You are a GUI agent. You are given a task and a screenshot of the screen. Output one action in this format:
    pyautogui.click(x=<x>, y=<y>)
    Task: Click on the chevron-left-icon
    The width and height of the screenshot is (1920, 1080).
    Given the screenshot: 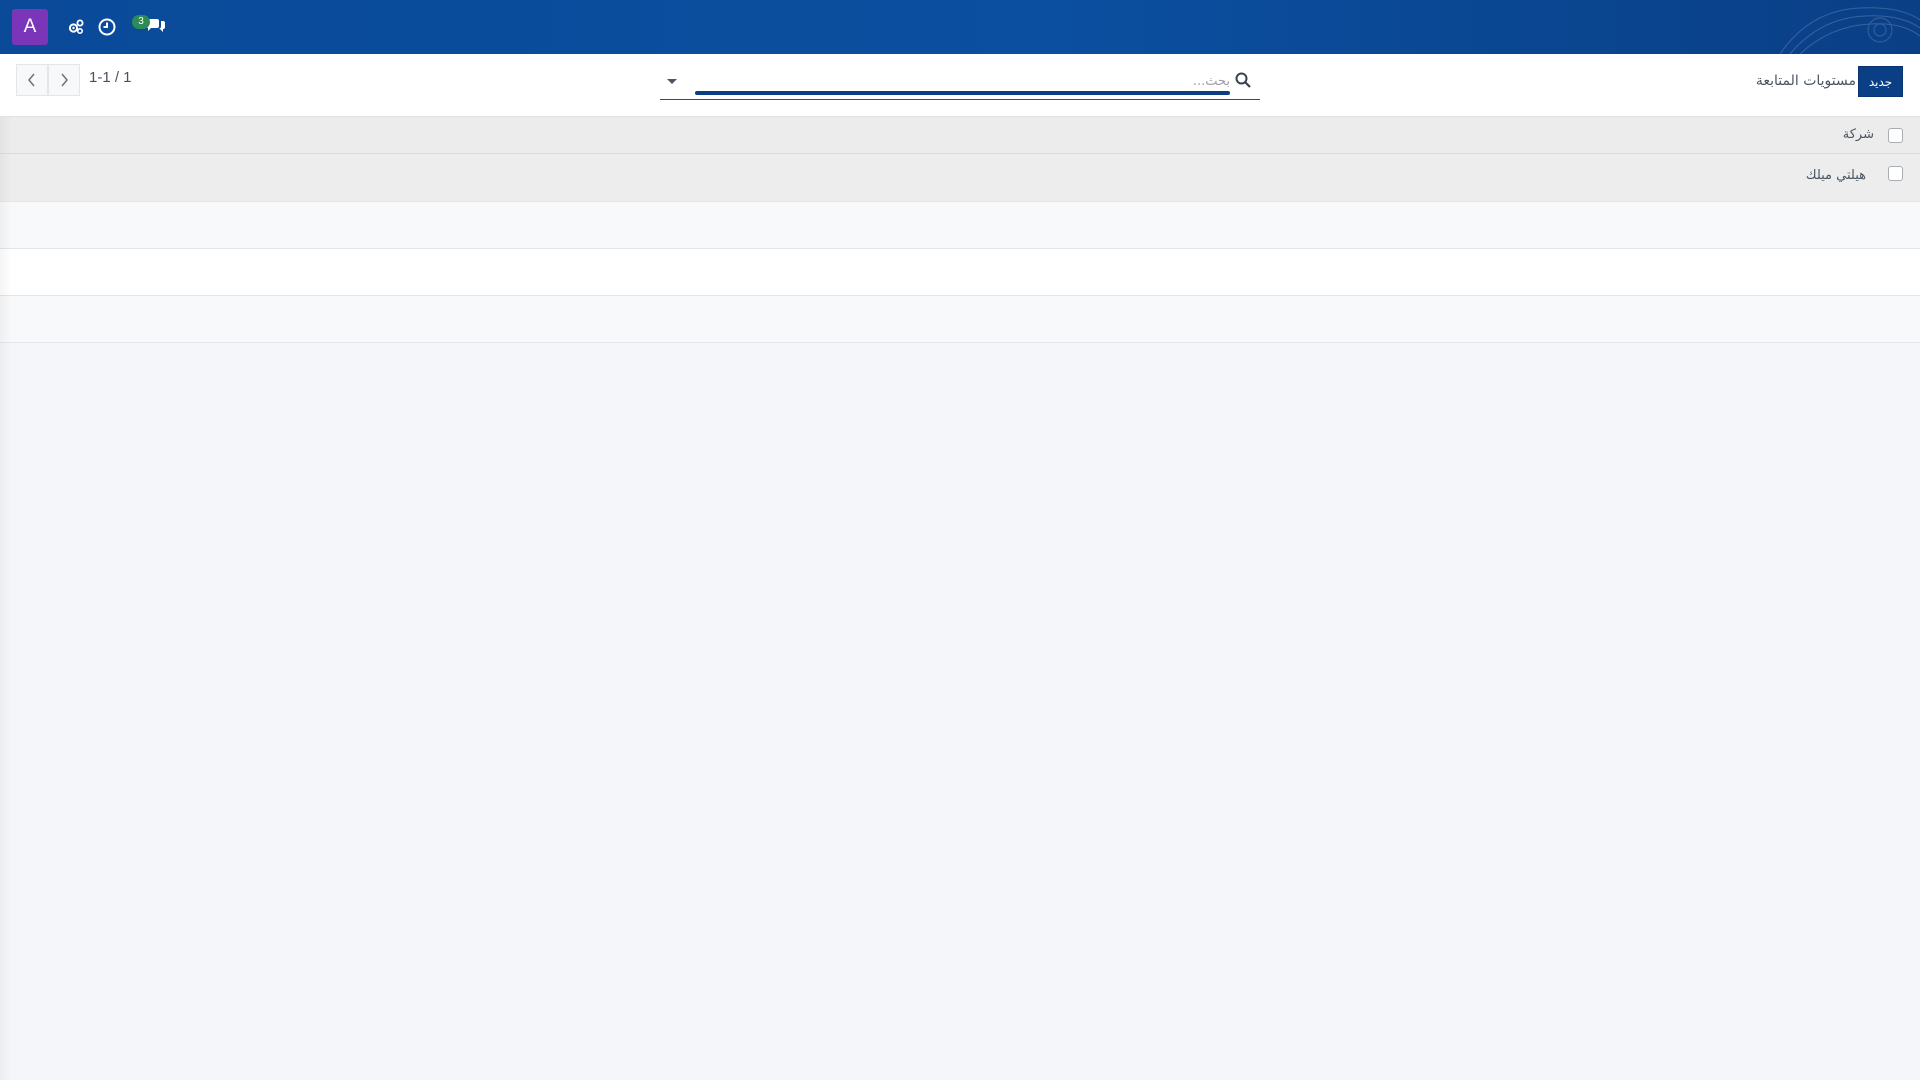 What is the action you would take?
    pyautogui.click(x=31, y=80)
    